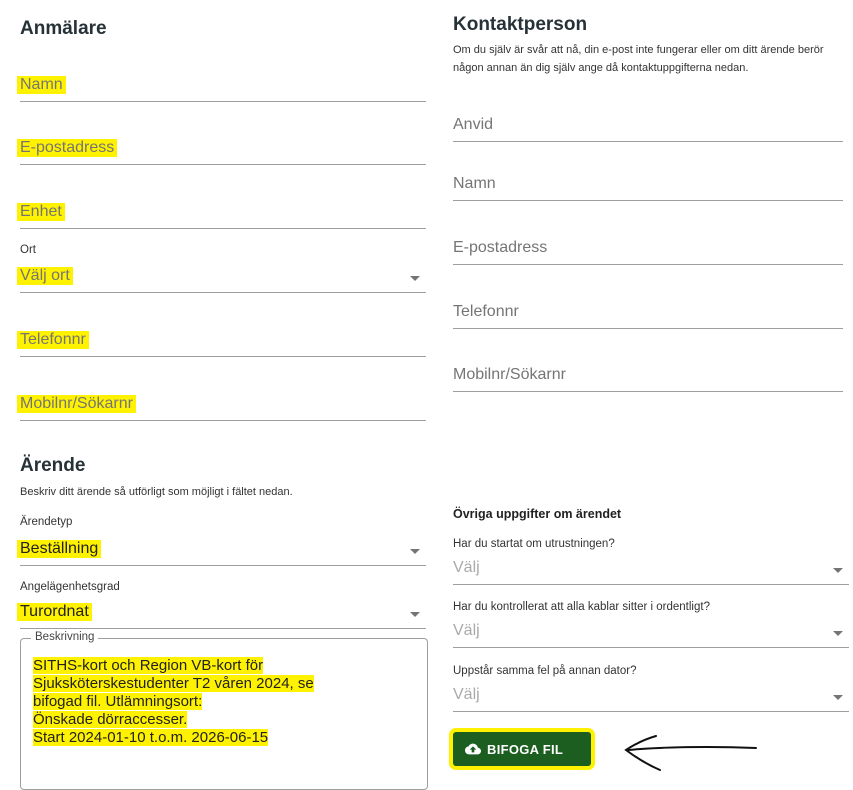 Image resolution: width=853 pixels, height=790 pixels. Describe the element at coordinates (525, 749) in the screenshot. I see `attach-file-label: BIFOGA FIL` at that location.